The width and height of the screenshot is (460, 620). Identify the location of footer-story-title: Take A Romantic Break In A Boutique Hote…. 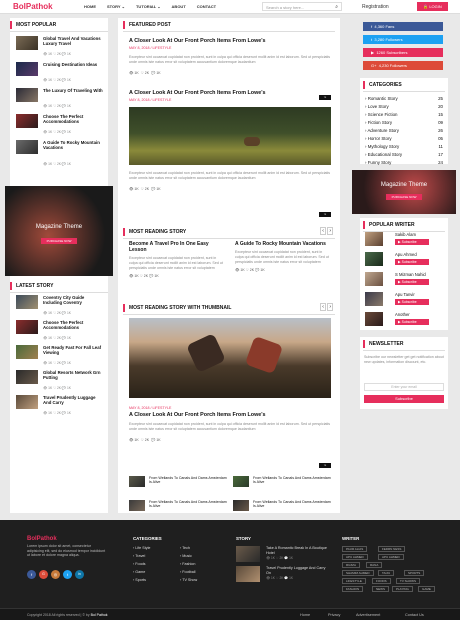
(297, 550).